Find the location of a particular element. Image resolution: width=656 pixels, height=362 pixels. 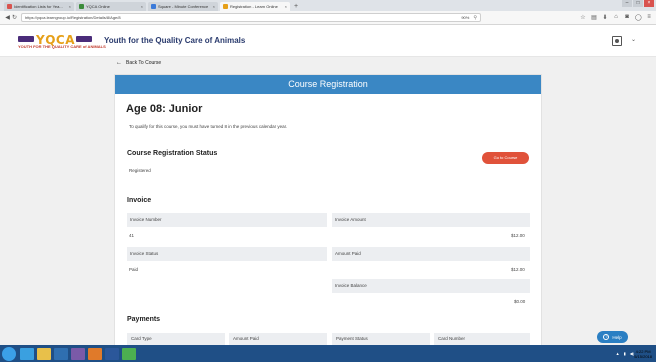

payments-heading: Payments is located at coordinates (144, 319).